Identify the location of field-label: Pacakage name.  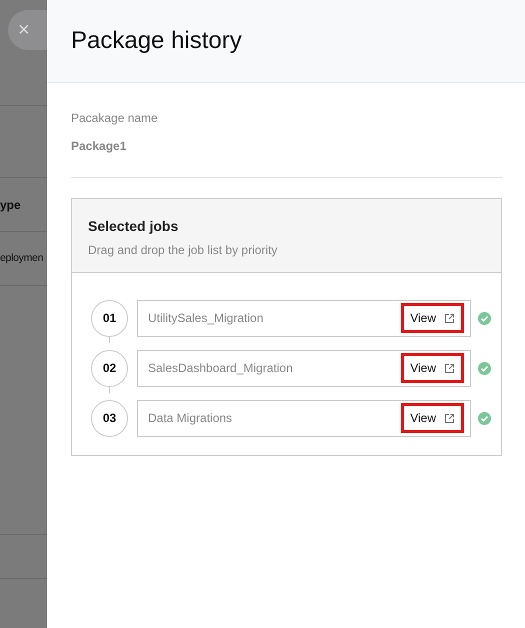
(115, 118).